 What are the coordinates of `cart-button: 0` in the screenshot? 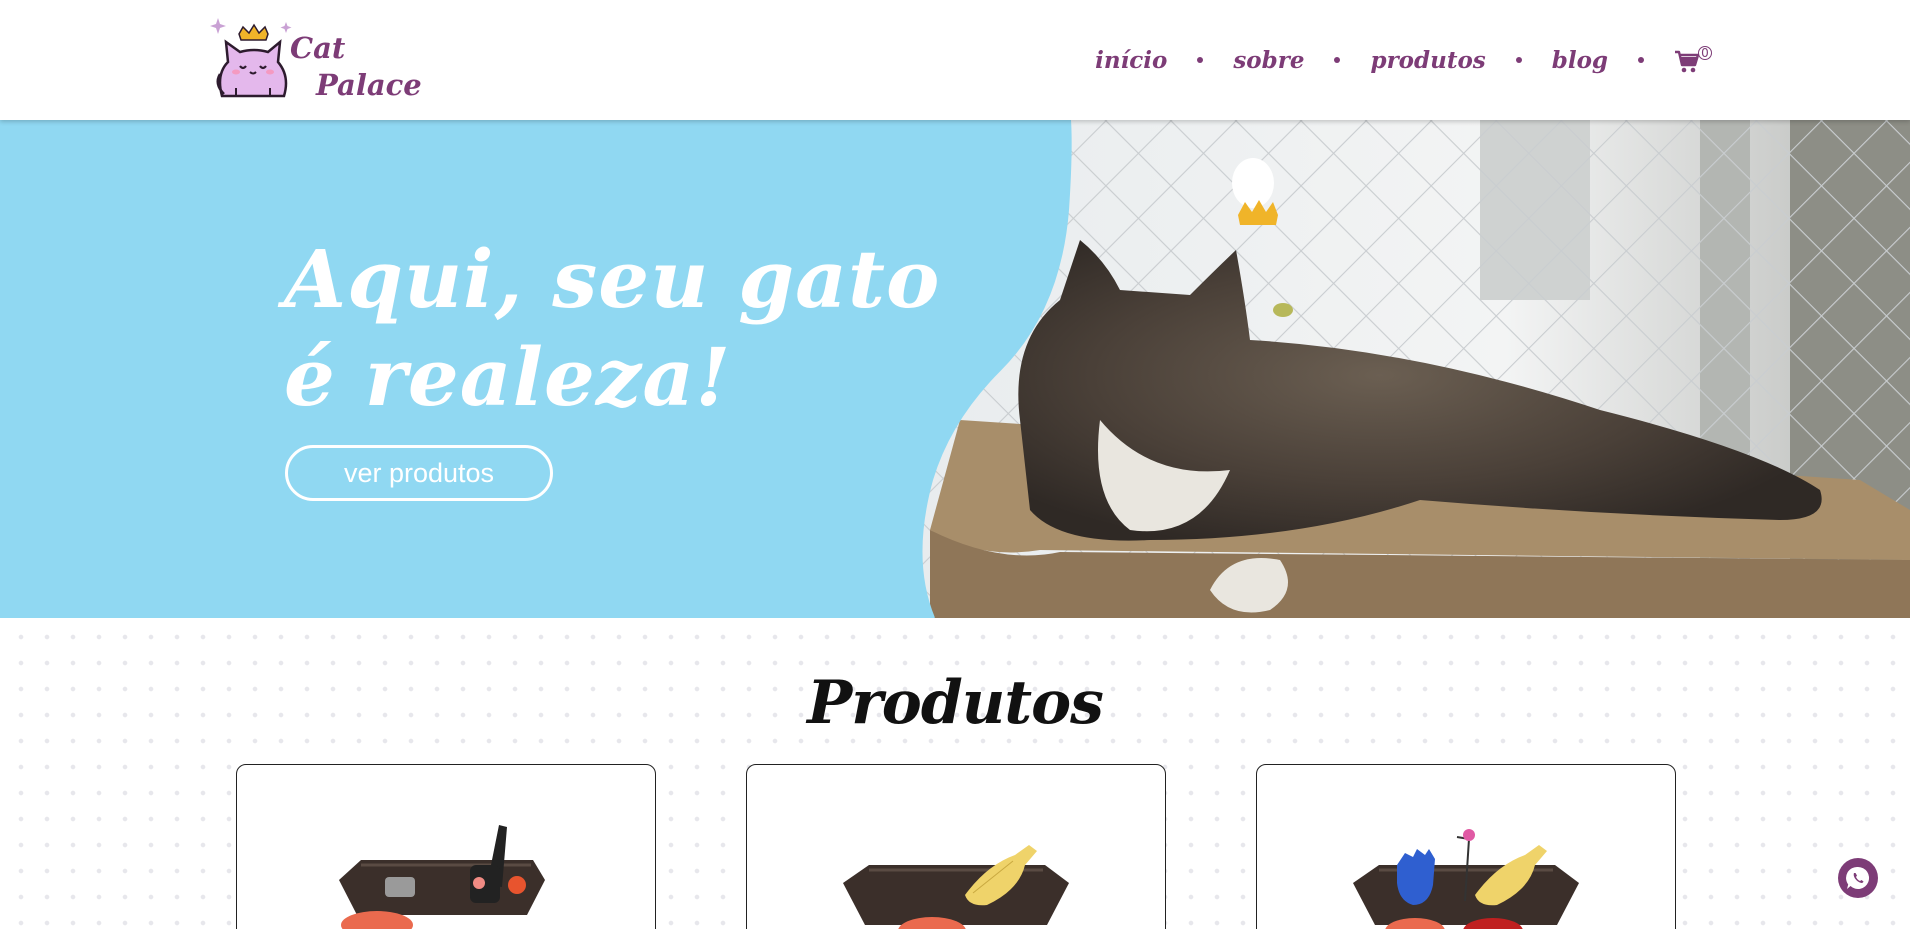 It's located at (1693, 60).